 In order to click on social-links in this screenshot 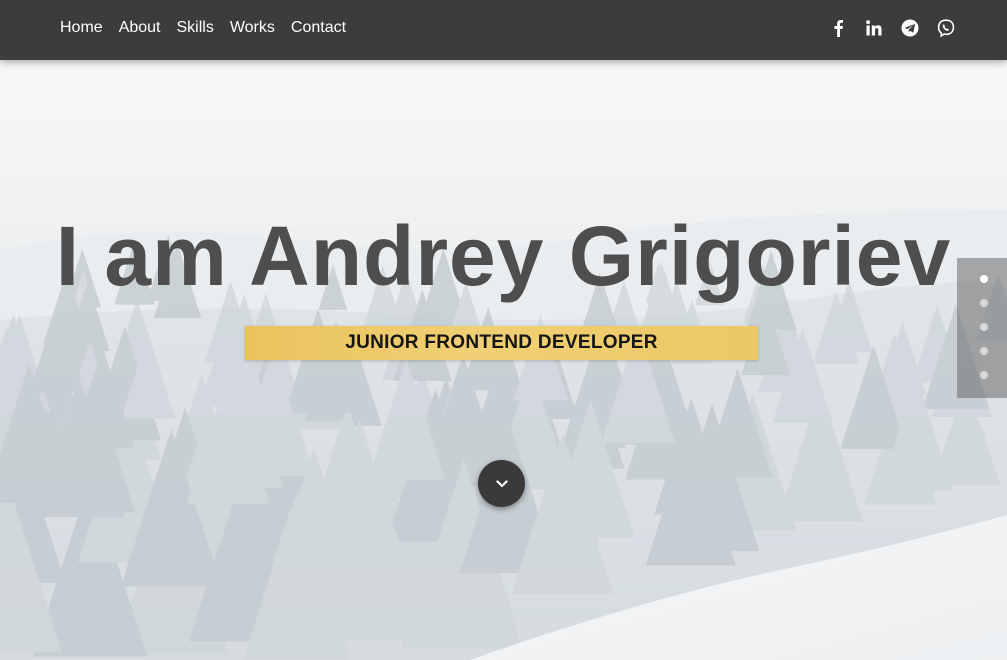, I will do `click(885, 28)`.